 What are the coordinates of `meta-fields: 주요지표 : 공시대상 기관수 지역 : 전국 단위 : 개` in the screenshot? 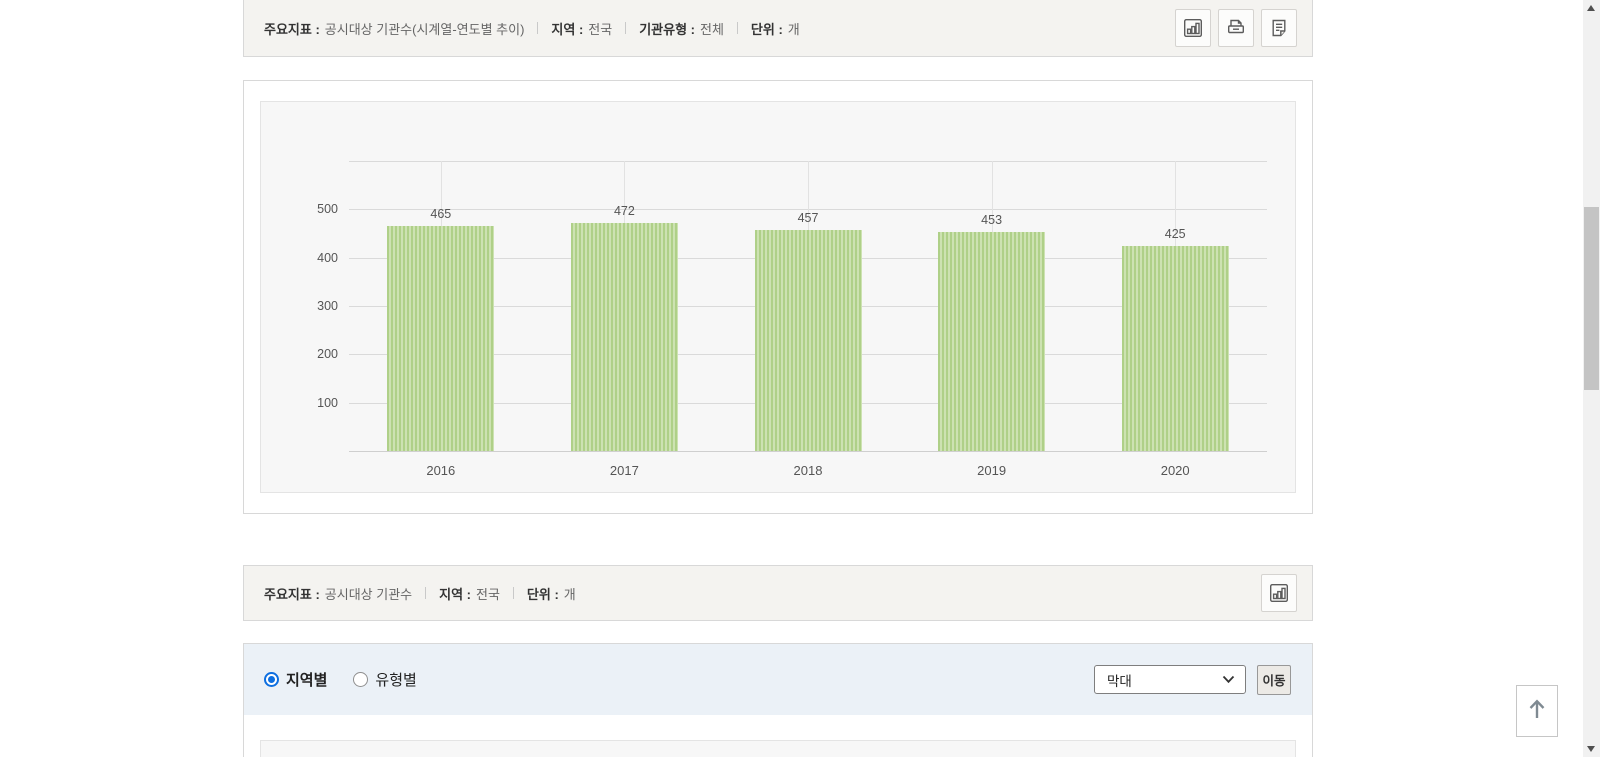 It's located at (420, 593).